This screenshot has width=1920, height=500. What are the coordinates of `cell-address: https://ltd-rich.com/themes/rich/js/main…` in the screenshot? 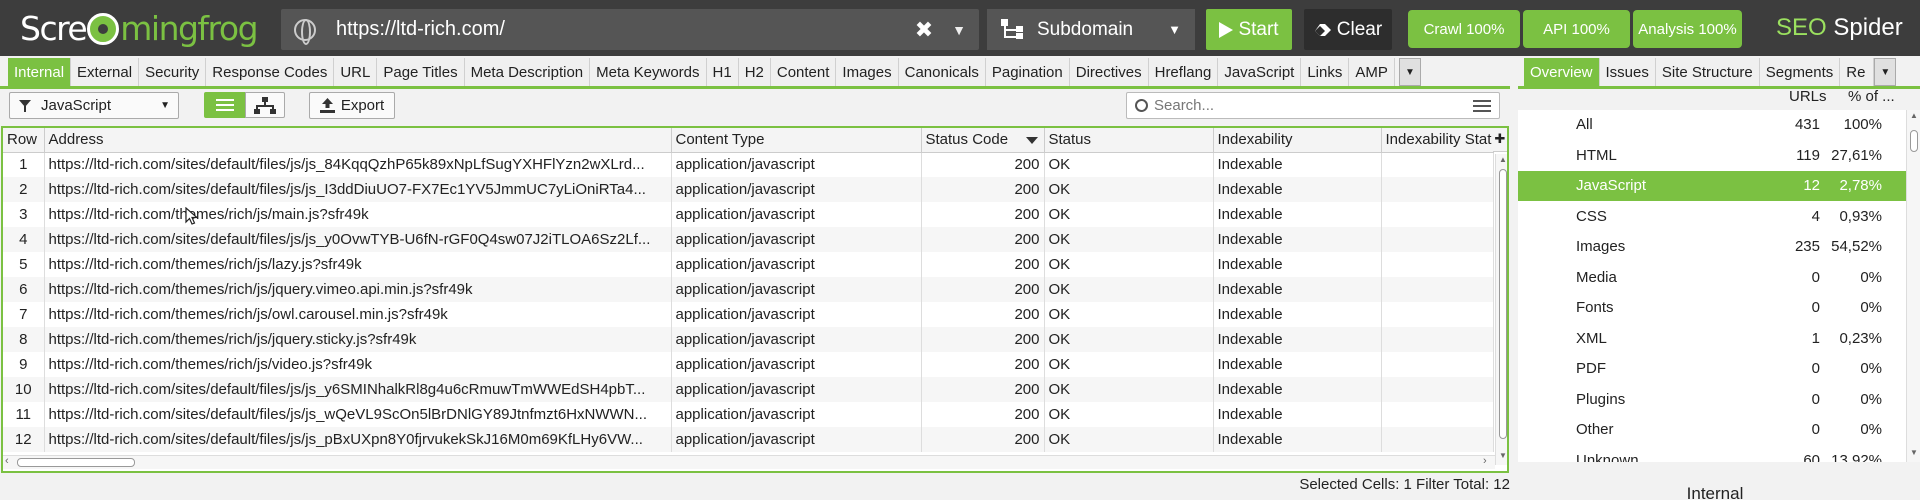 It's located at (358, 214).